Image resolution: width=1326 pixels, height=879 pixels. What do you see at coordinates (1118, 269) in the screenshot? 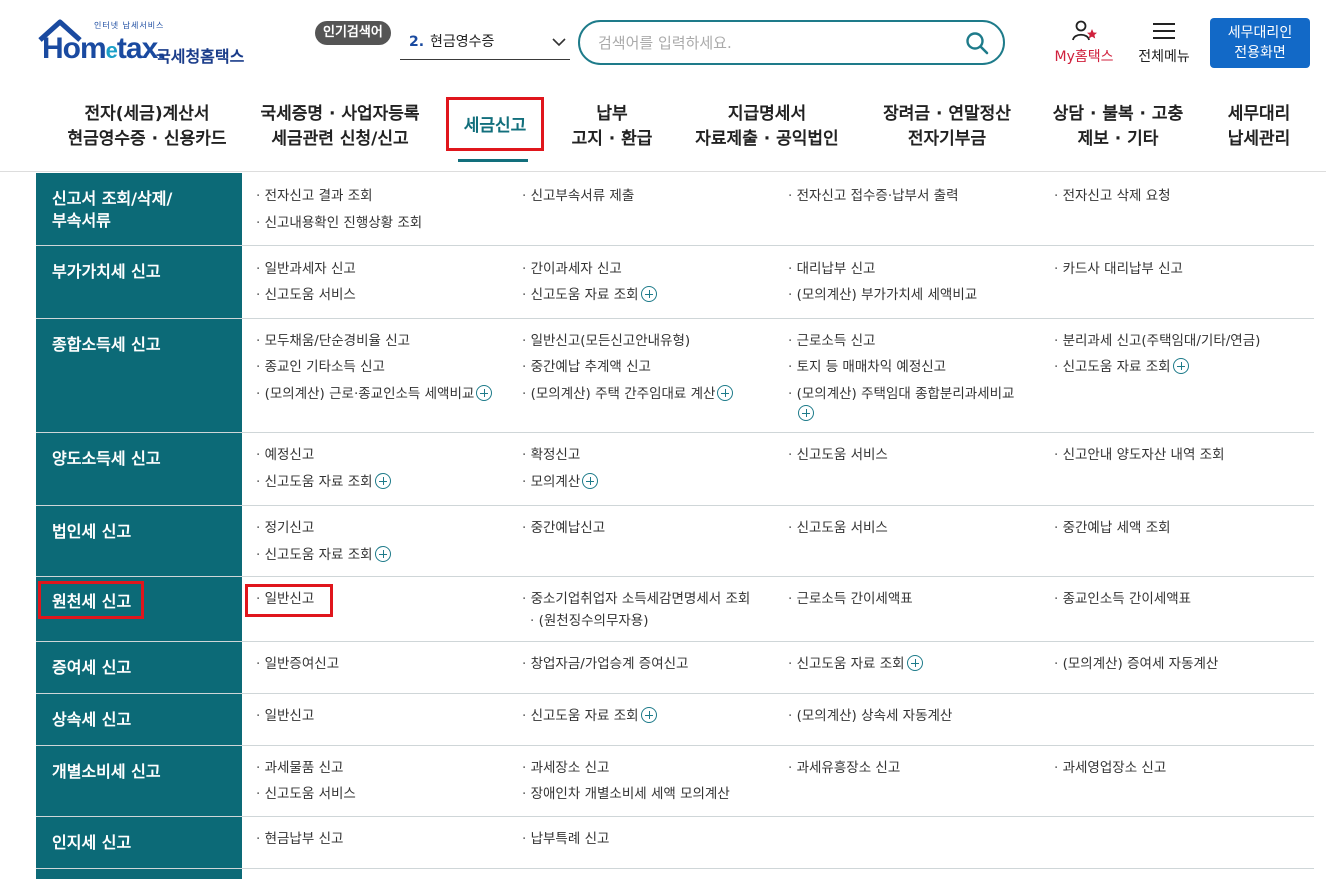
I see `submenu-link: 카드사 대리납부 신고` at bounding box center [1118, 269].